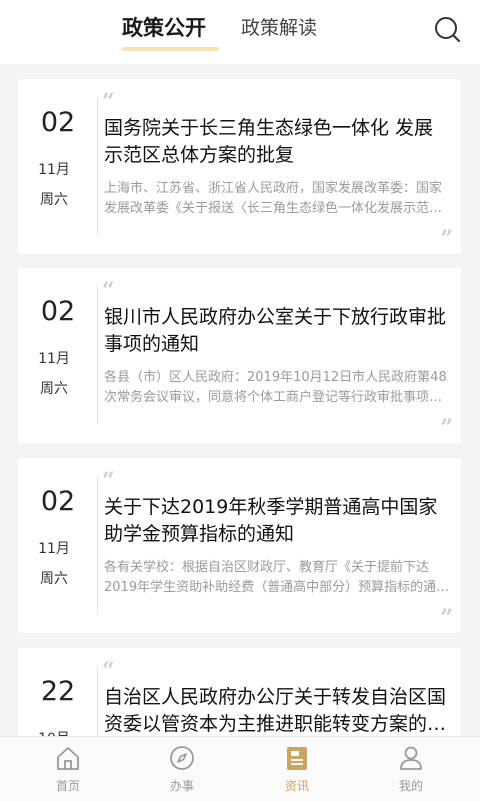 The width and height of the screenshot is (480, 801). What do you see at coordinates (410, 786) in the screenshot?
I see `nav-label-profile: 我的` at bounding box center [410, 786].